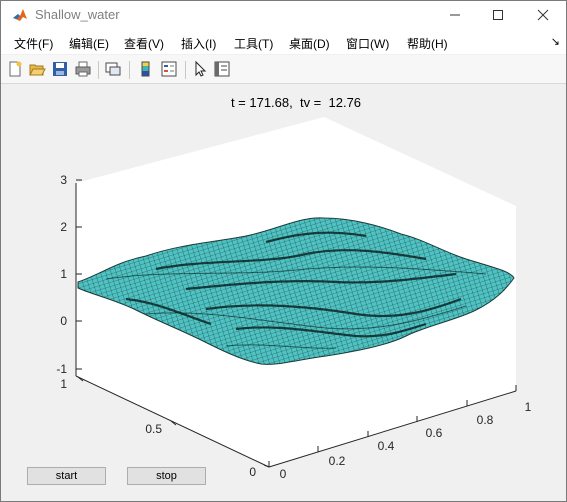 The height and width of the screenshot is (502, 567). I want to click on legend-icon, so click(169, 69).